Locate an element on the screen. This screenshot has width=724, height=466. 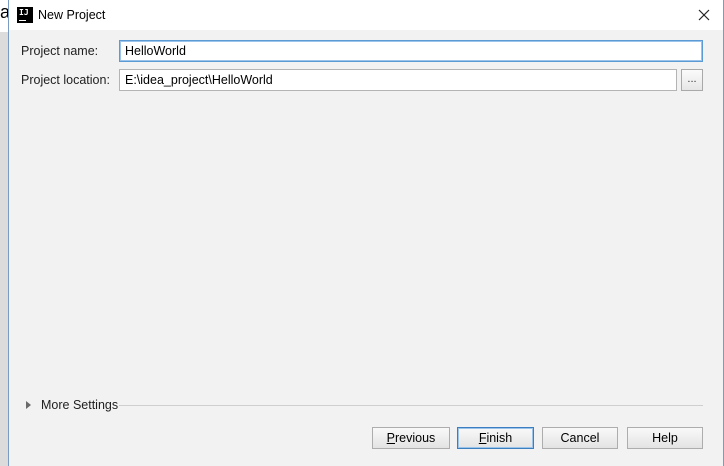
previous-mnemonic: P is located at coordinates (391, 438).